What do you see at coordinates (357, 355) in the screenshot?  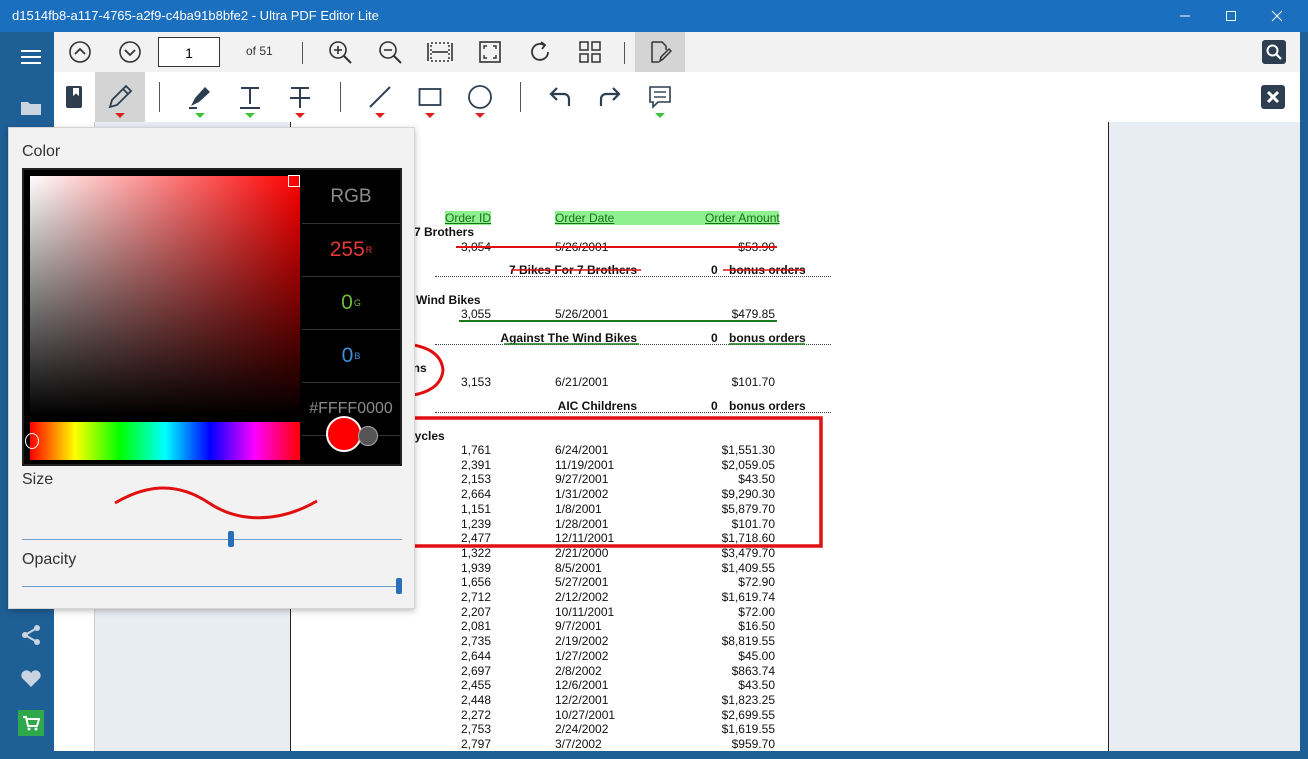 I see `blue-label: B` at bounding box center [357, 355].